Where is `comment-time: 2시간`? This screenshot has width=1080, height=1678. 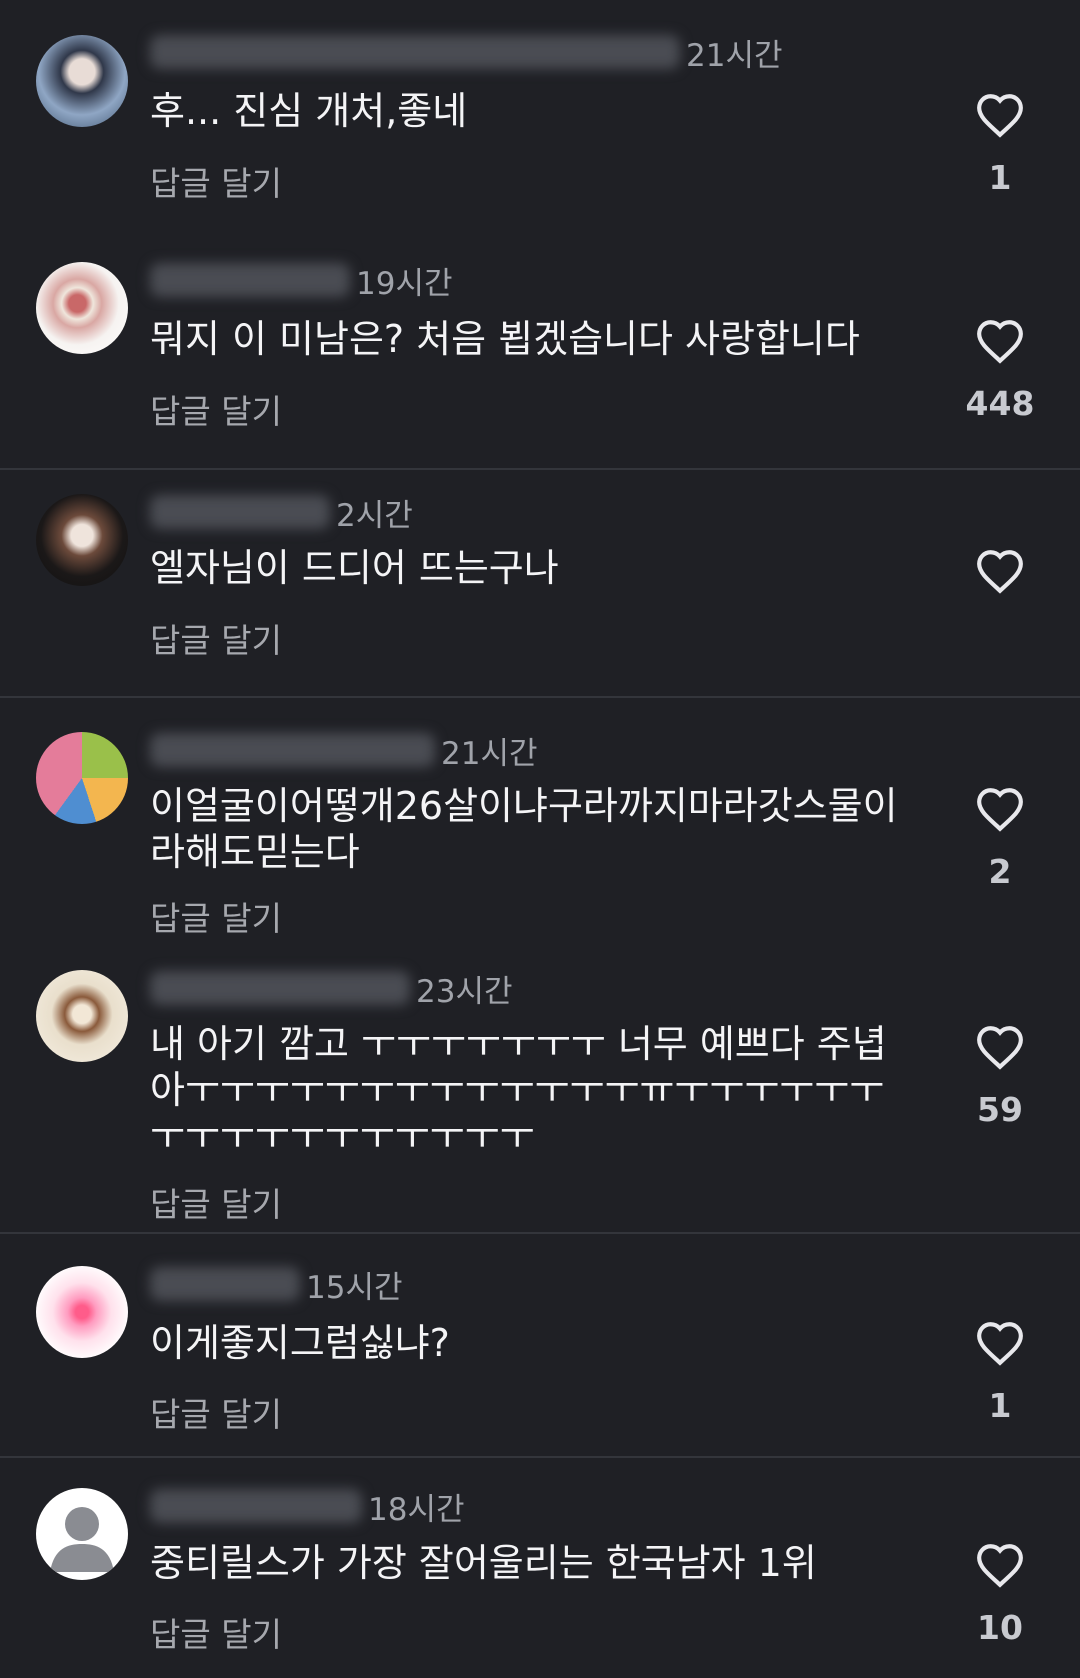 comment-time: 2시간 is located at coordinates (374, 515).